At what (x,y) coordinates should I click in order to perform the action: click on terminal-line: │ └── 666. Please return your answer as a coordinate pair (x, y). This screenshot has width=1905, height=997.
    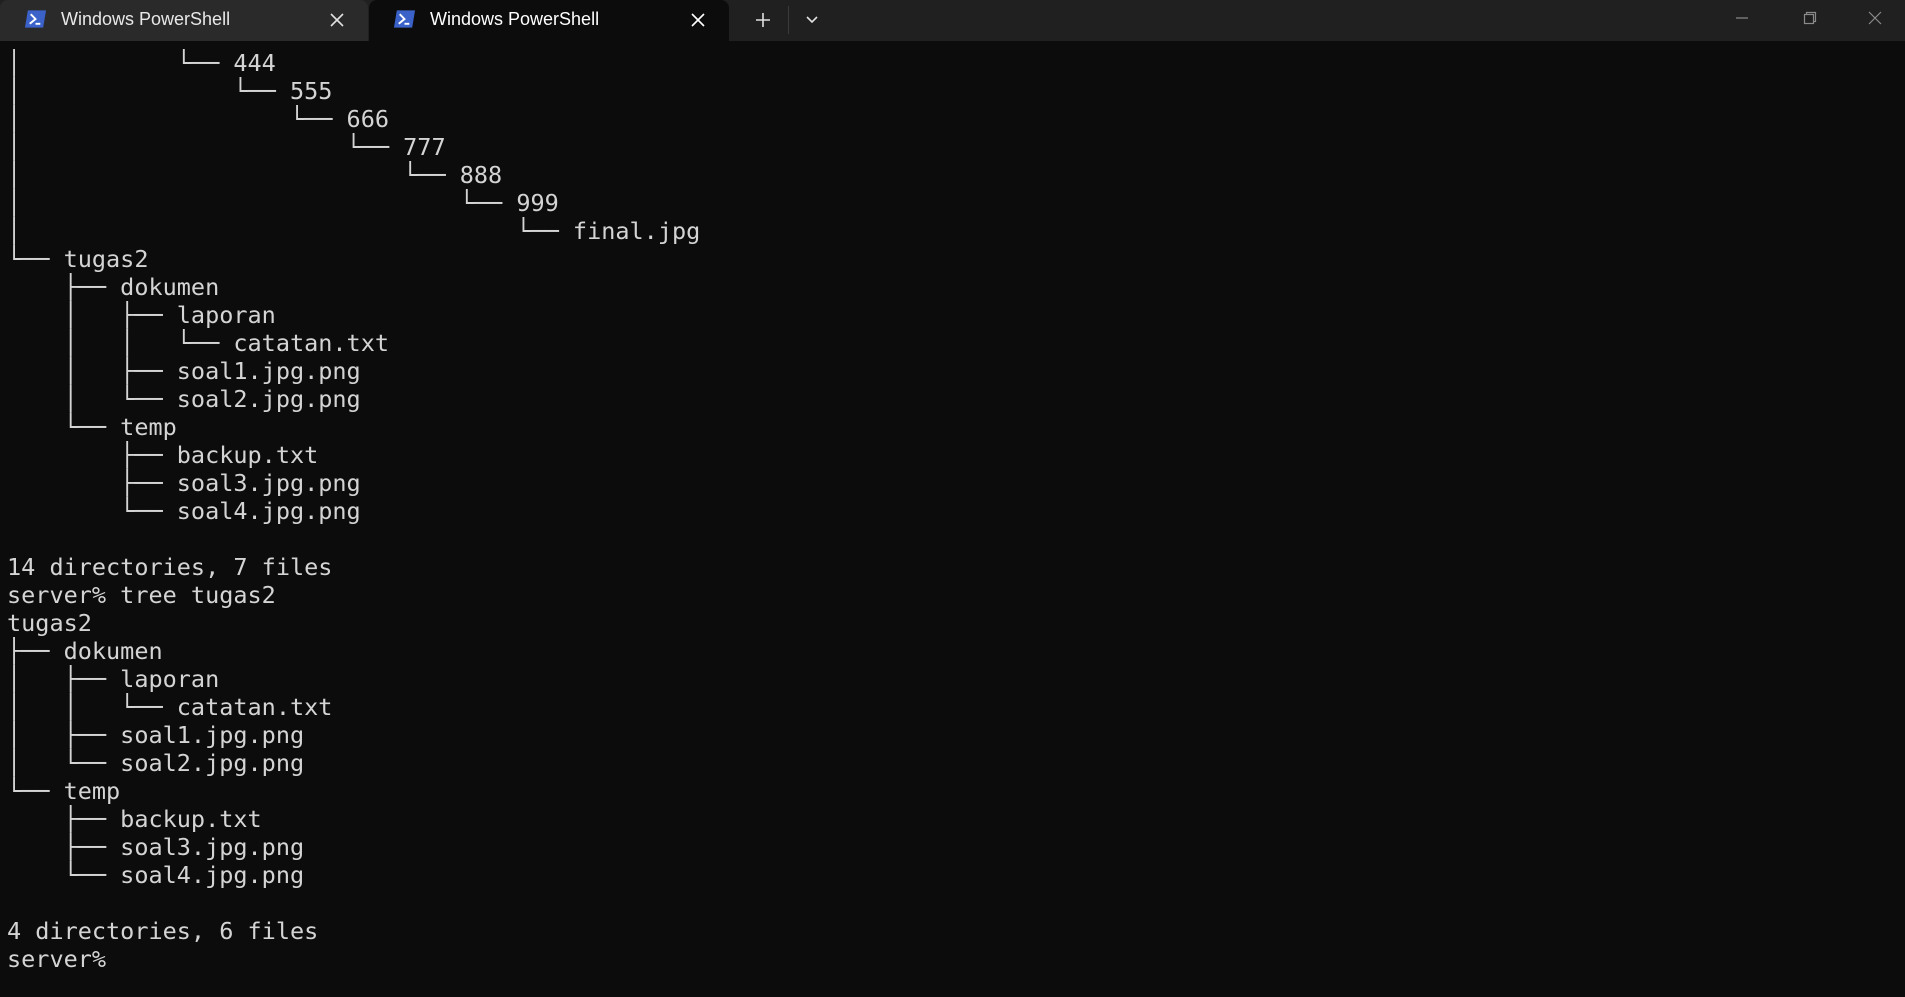
    Looking at the image, I should click on (198, 119).